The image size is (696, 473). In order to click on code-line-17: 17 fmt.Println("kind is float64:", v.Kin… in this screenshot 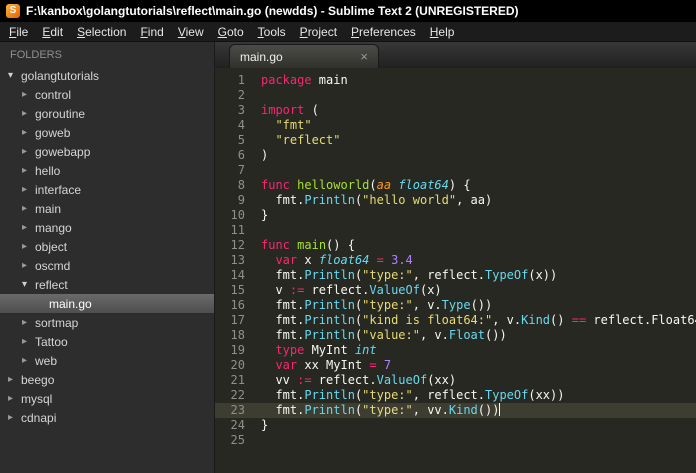, I will do `click(455, 320)`.